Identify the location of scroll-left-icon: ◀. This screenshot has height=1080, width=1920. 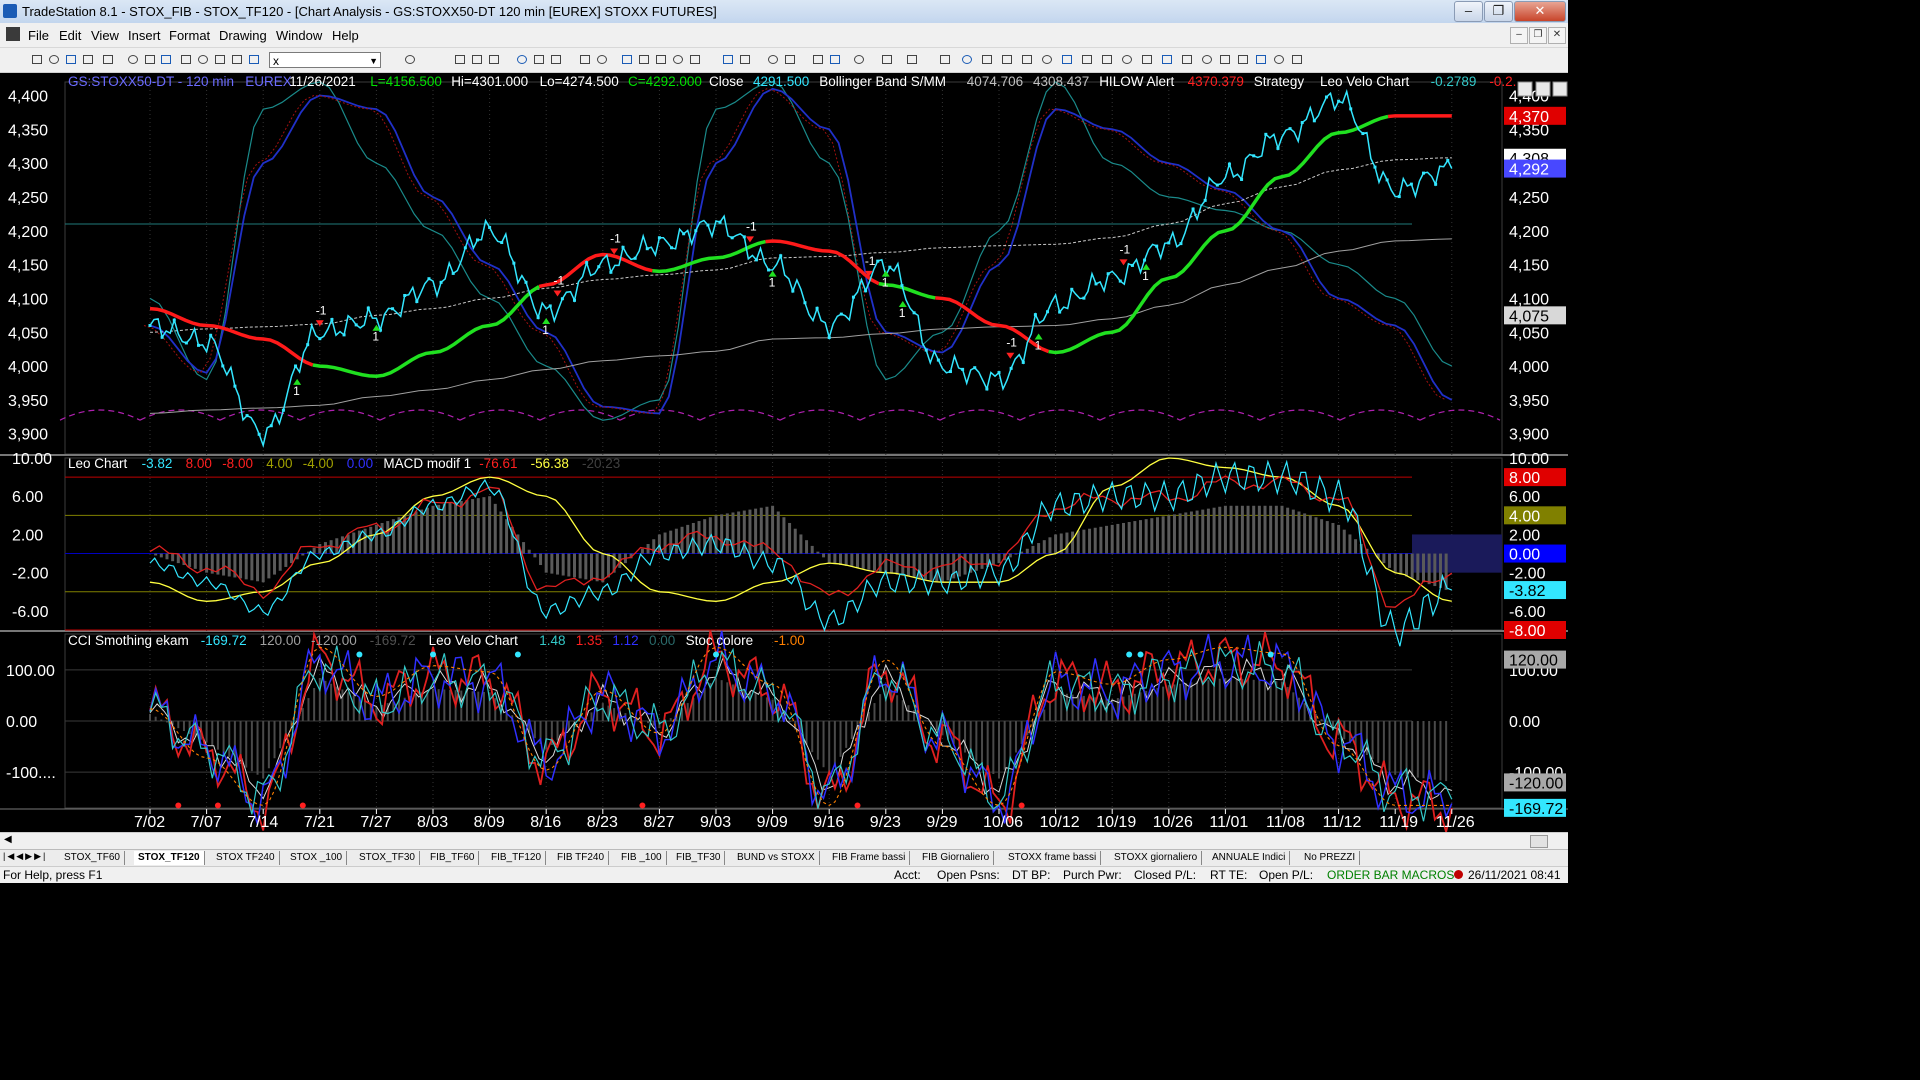
(8, 839).